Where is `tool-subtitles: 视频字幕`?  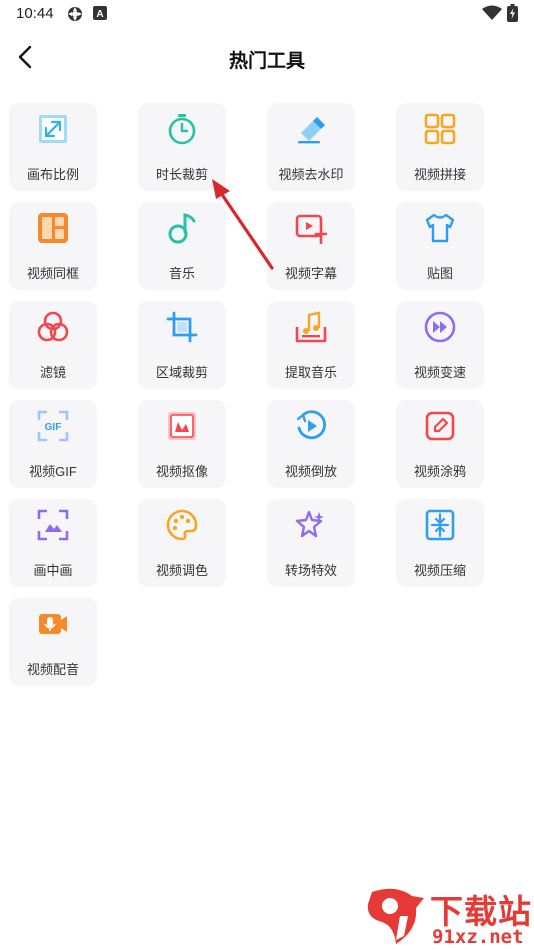 tool-subtitles: 视频字幕 is located at coordinates (311, 246).